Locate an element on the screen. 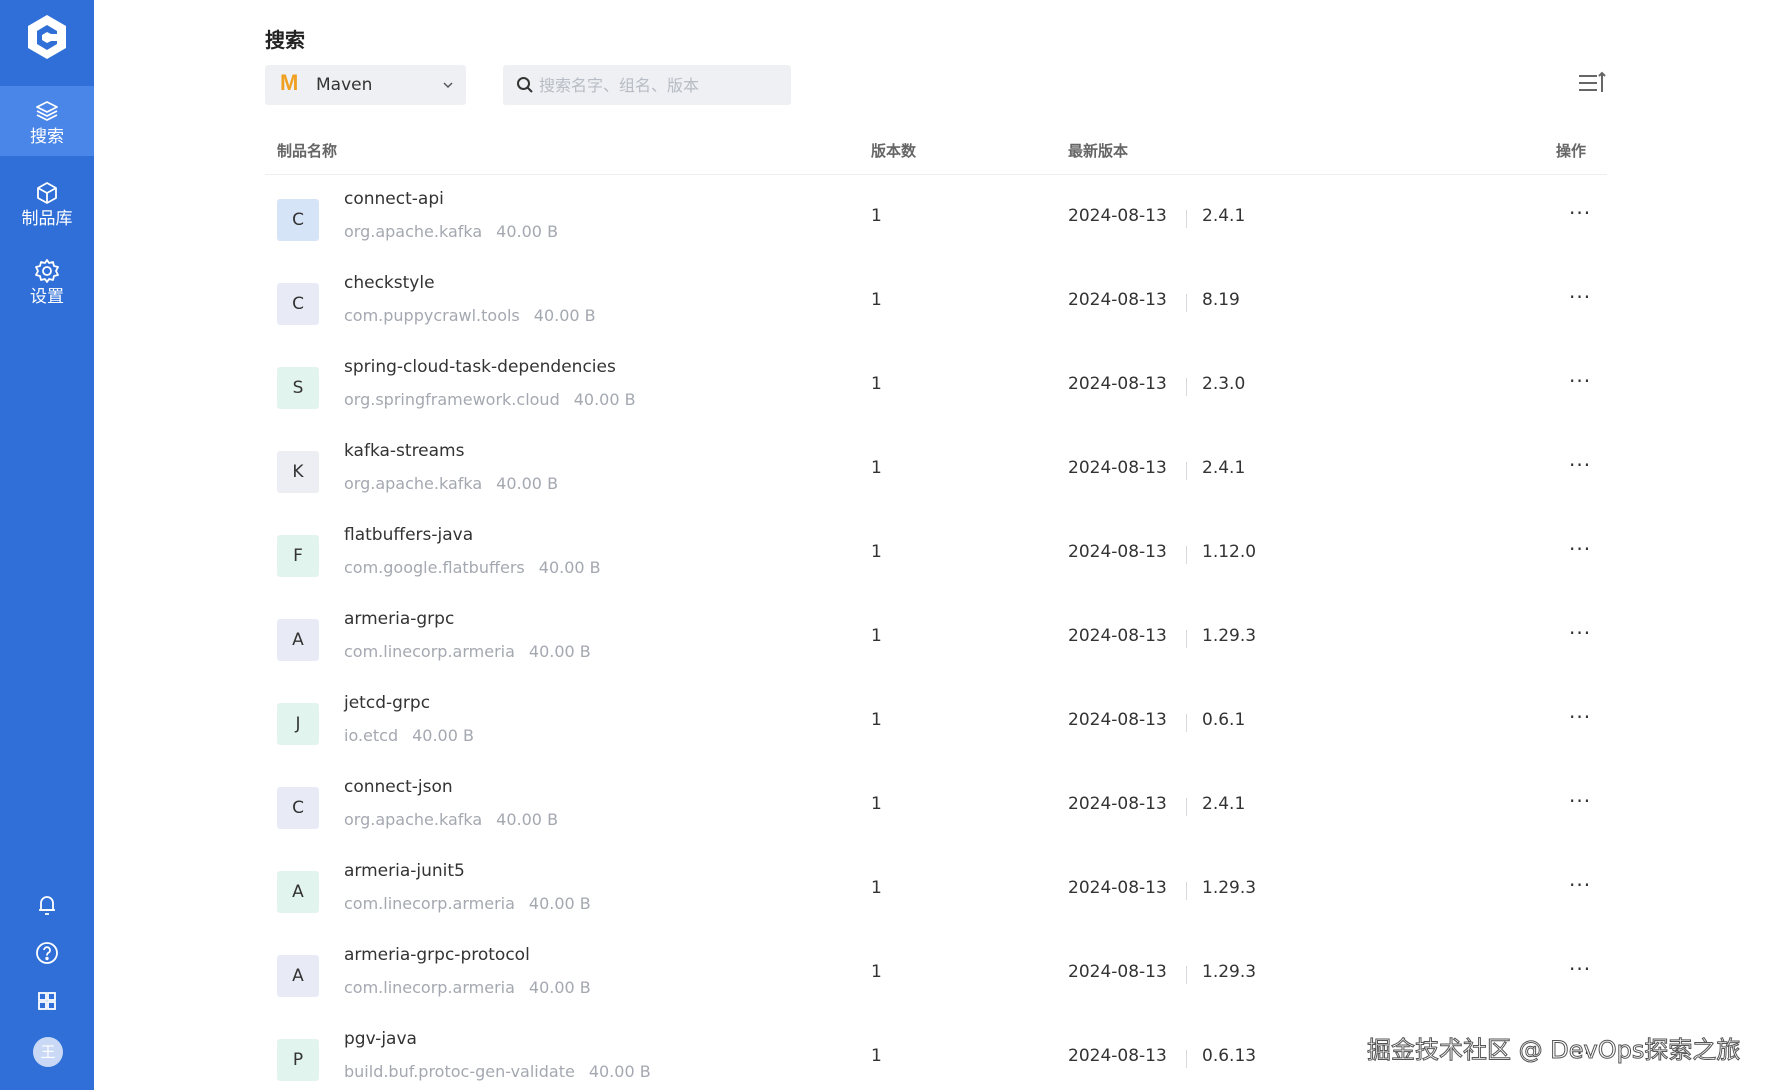 The image size is (1769, 1090). search-input is located at coordinates (661, 85).